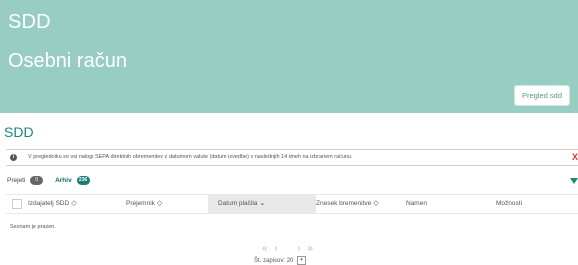 This screenshot has height=265, width=578. I want to click on column-moznosti: Možnosti, so click(509, 203).